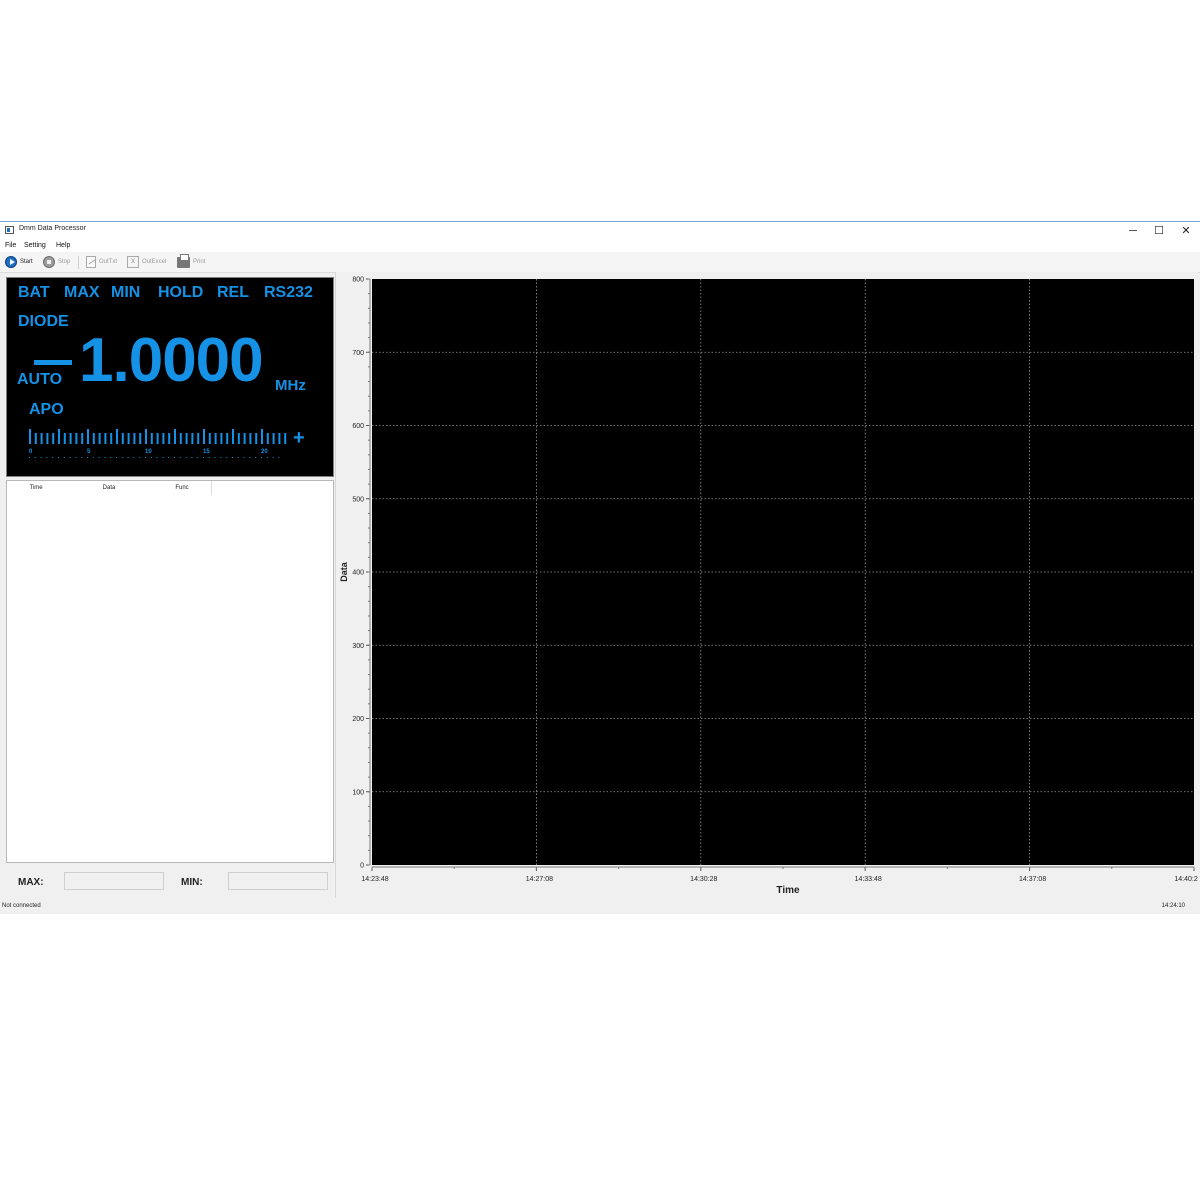 The width and height of the screenshot is (1200, 1200). I want to click on minimize-button: ─, so click(1133, 231).